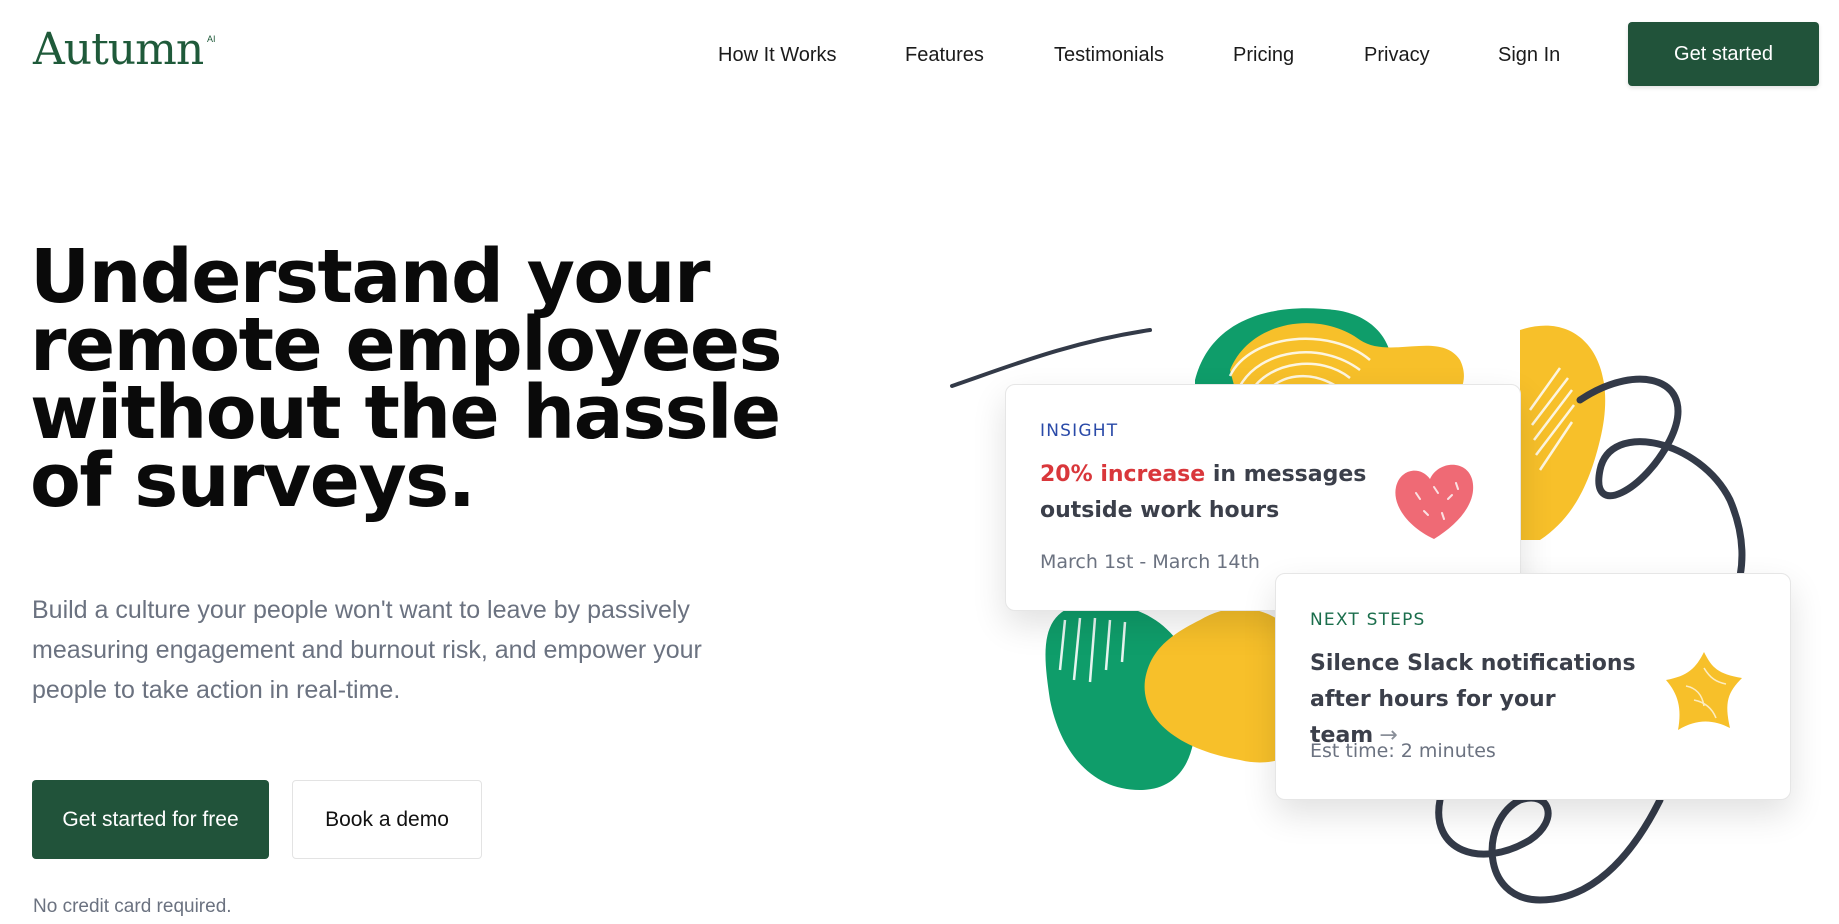  Describe the element at coordinates (118, 49) in the screenshot. I see `brand-logo: Autumn` at that location.